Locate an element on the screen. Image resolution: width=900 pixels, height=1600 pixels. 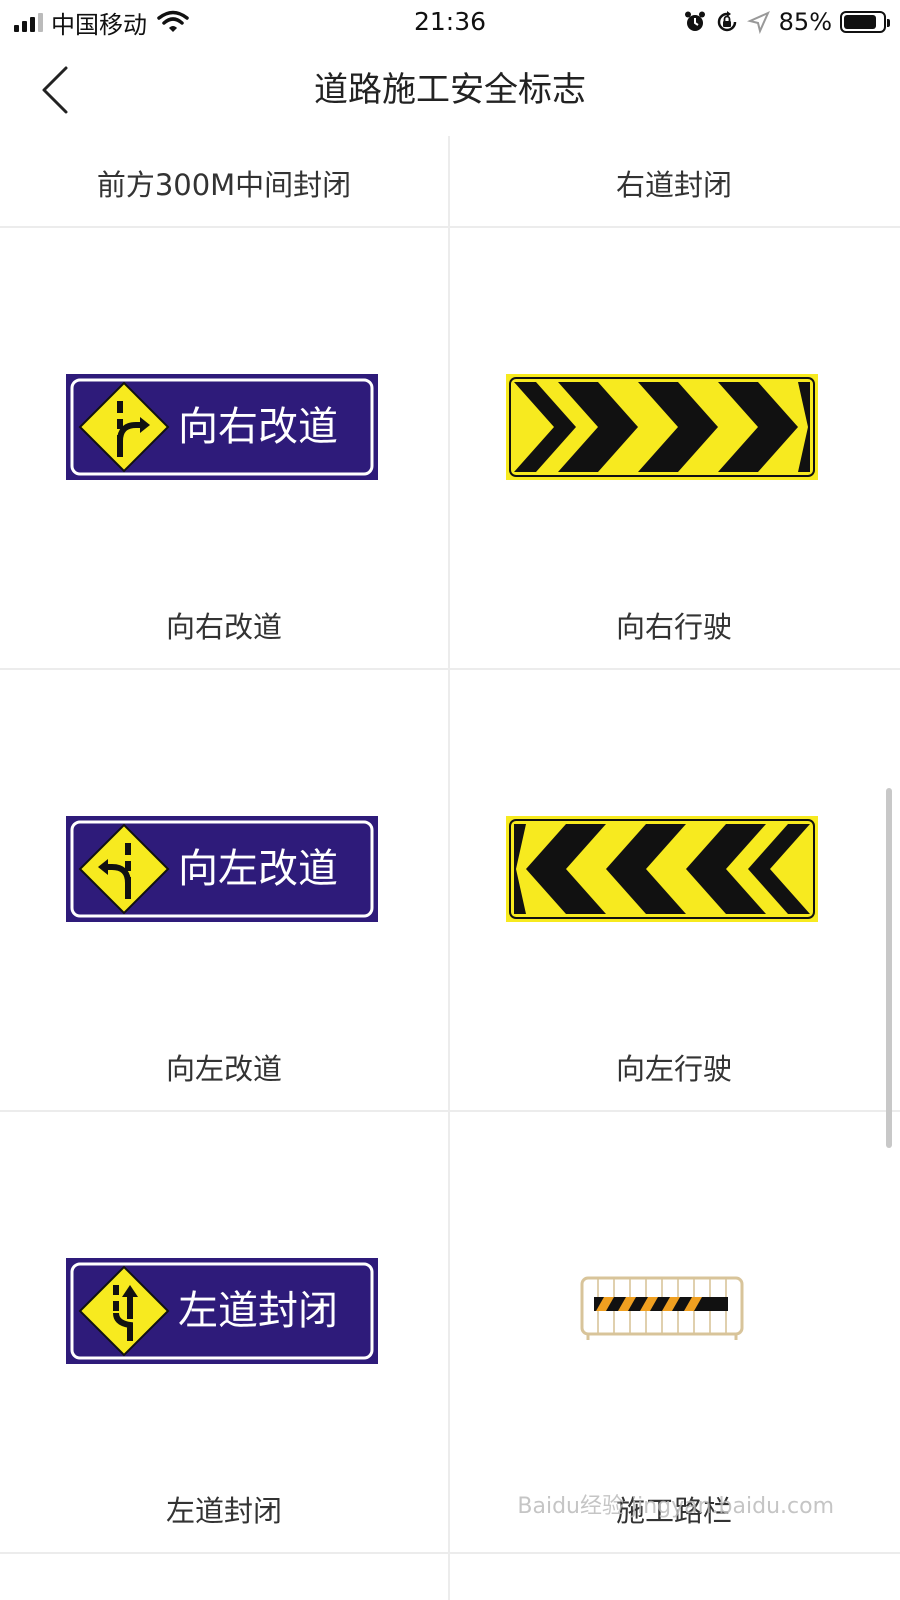
grid-item-detour-left: 向左改道 向左改道 is located at coordinates (224, 890).